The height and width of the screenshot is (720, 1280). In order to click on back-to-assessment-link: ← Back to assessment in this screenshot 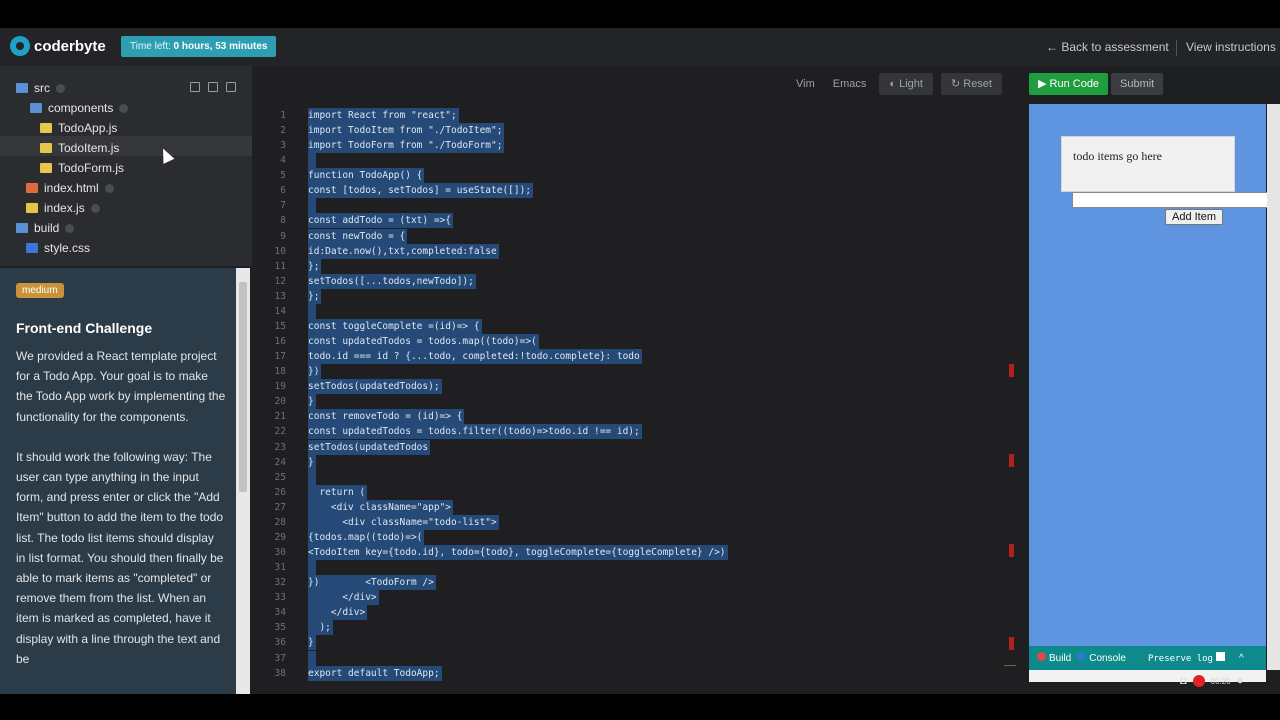, I will do `click(1107, 47)`.